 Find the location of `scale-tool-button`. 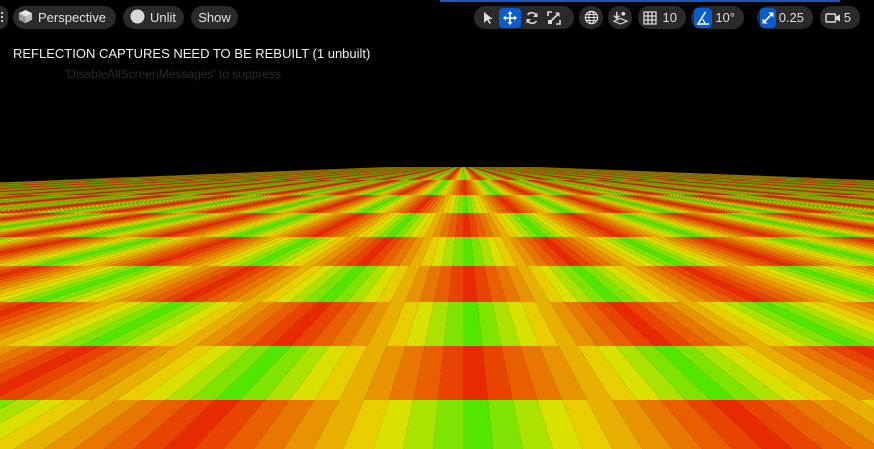

scale-tool-button is located at coordinates (554, 18).